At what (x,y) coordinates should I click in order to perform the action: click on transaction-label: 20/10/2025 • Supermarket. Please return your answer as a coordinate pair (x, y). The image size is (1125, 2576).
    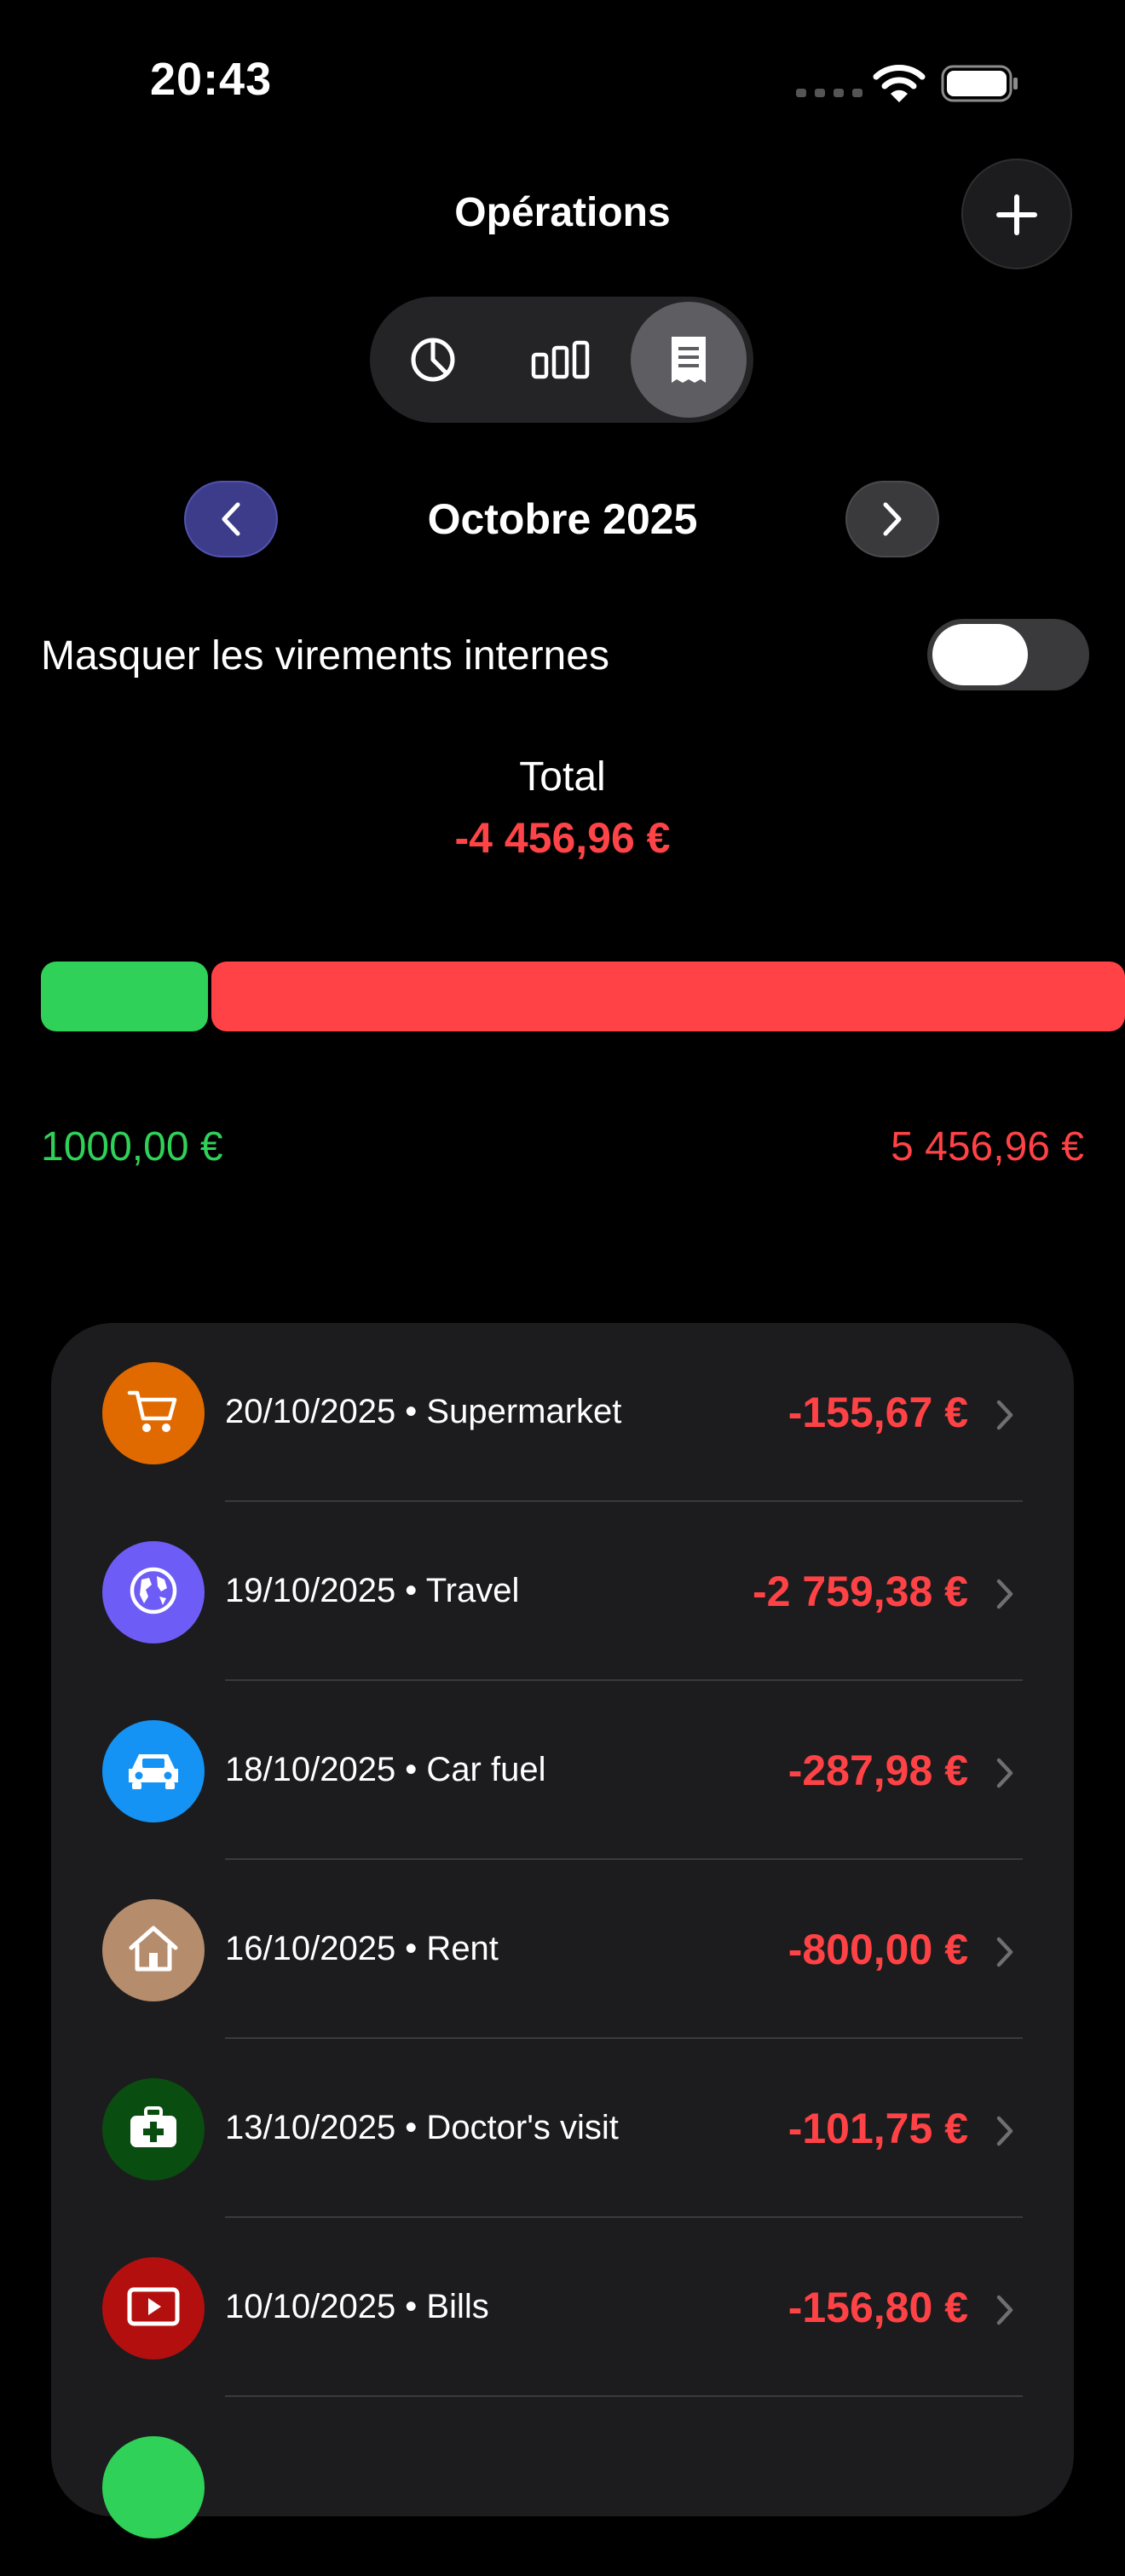
    Looking at the image, I should click on (424, 1411).